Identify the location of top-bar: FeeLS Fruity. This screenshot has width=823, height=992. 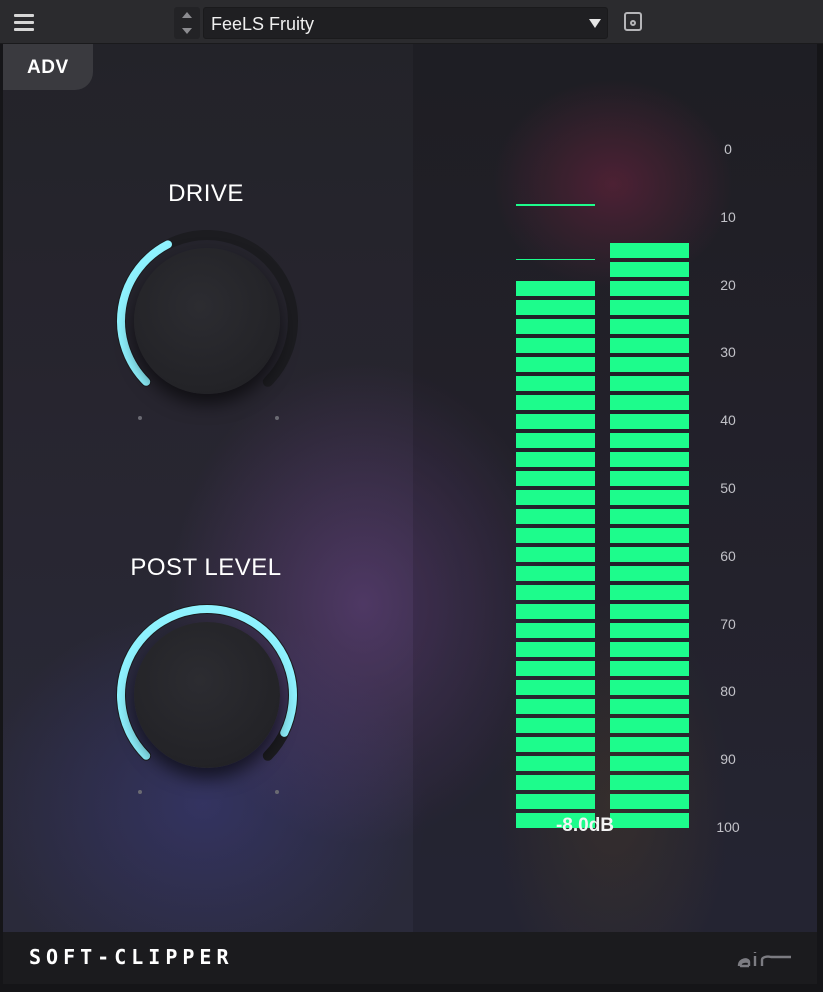
(411, 22).